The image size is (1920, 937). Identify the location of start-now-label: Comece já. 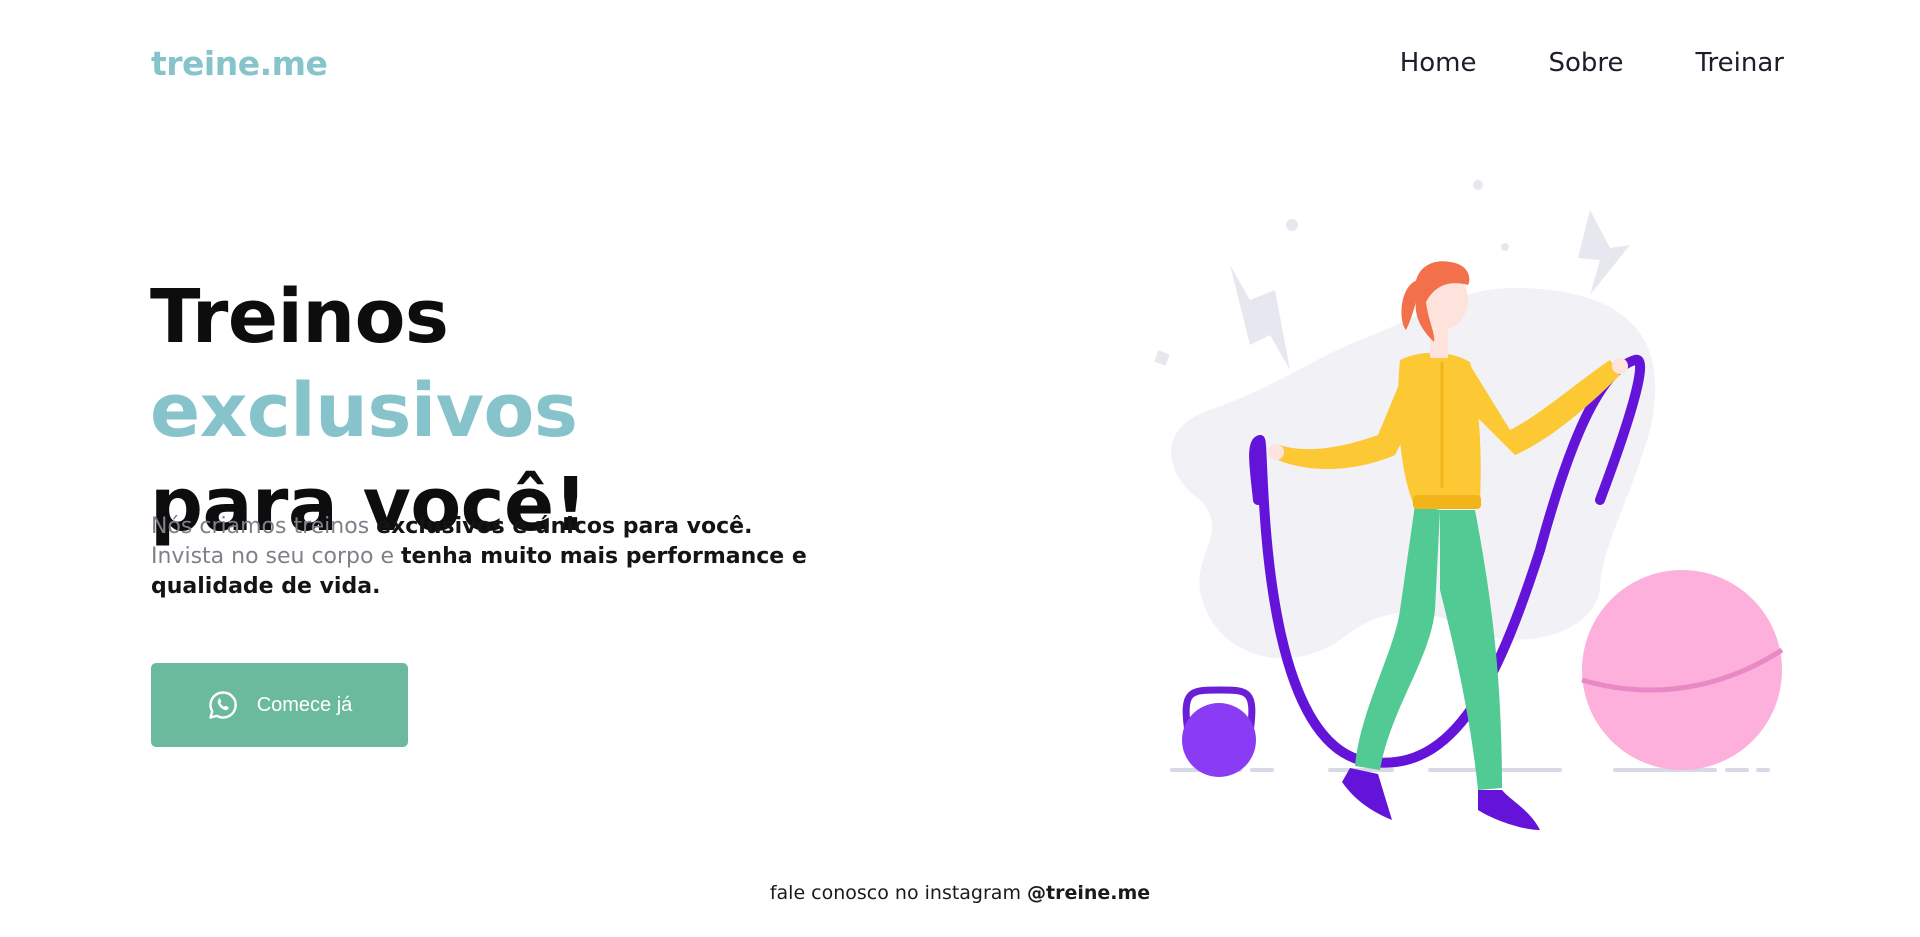
(304, 704).